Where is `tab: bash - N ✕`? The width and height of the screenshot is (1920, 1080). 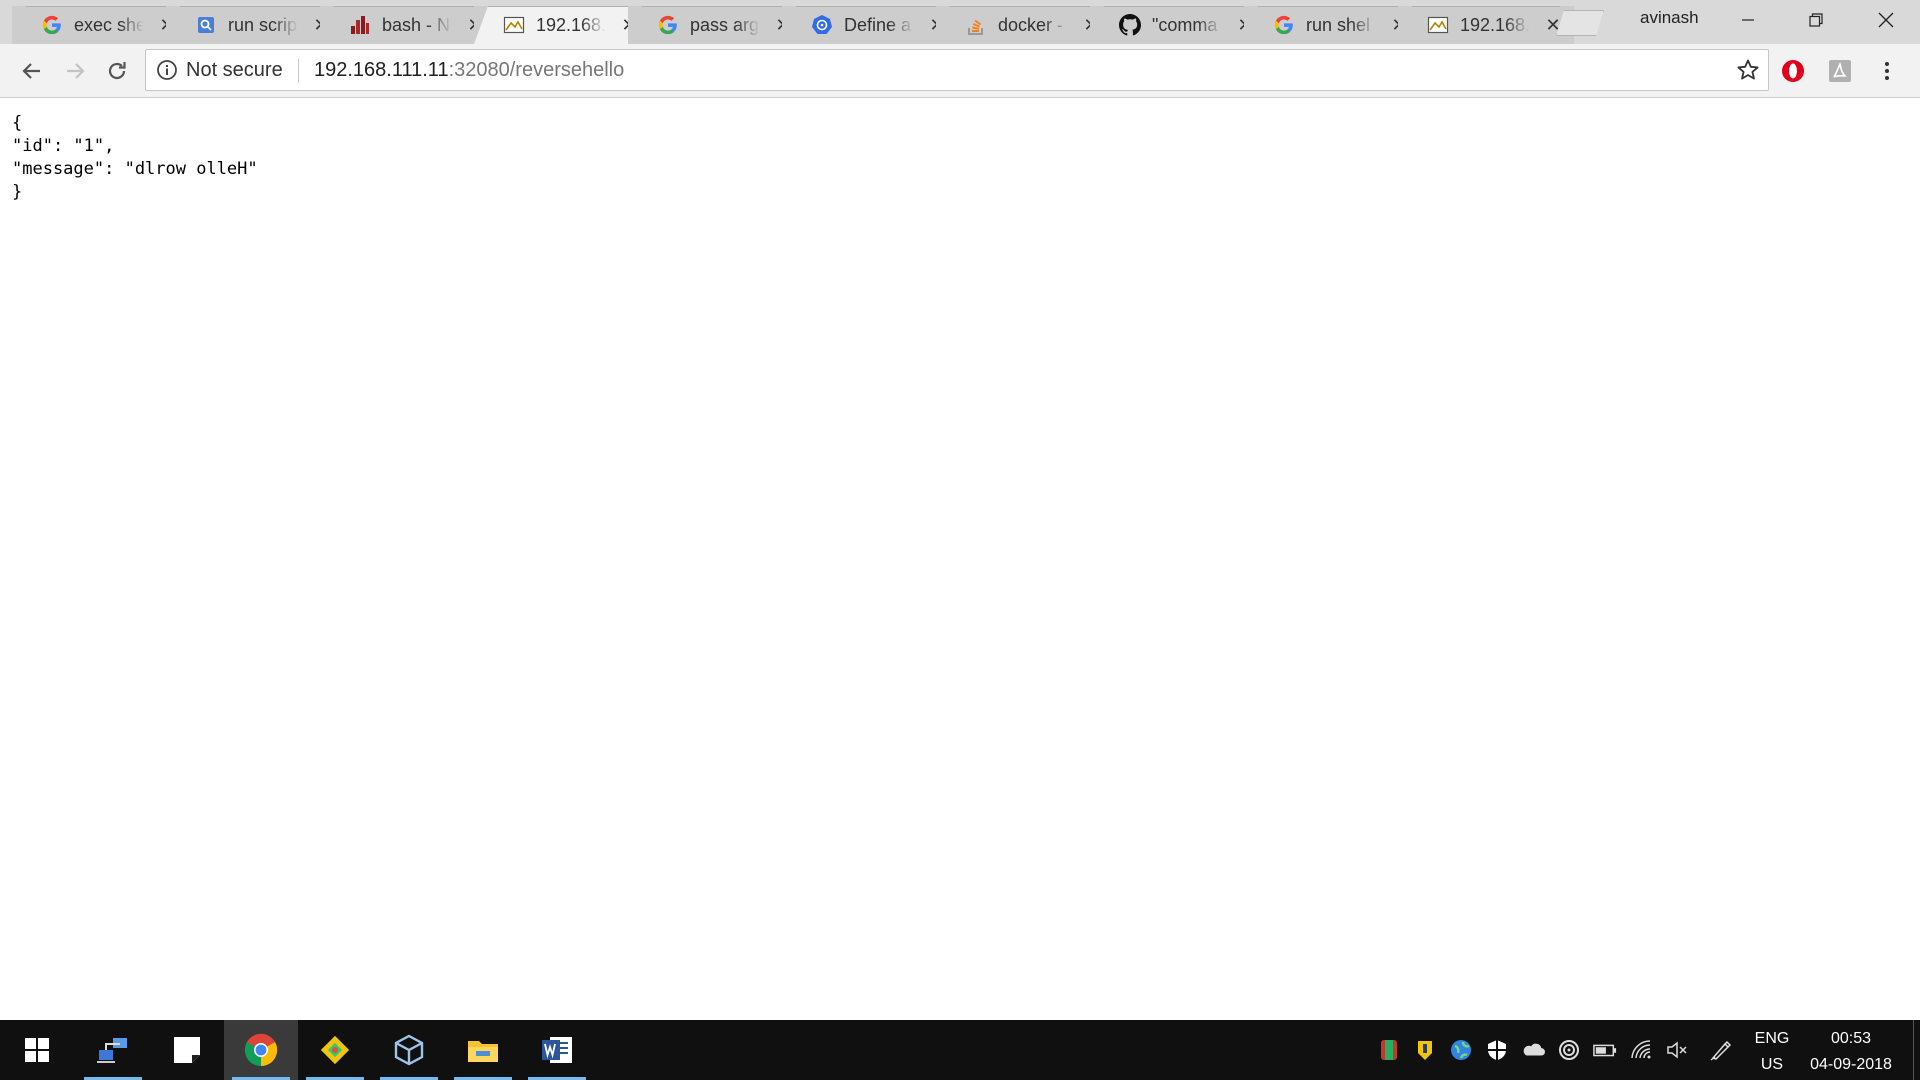 tab: bash - N ✕ is located at coordinates (408, 25).